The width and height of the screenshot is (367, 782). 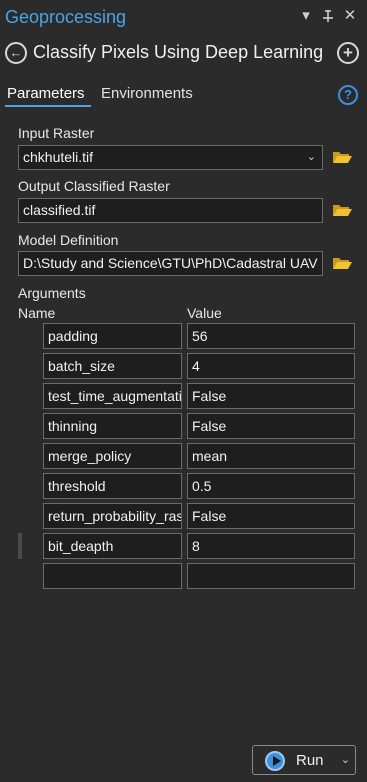 I want to click on add-to-favorites-button: +, so click(x=348, y=53).